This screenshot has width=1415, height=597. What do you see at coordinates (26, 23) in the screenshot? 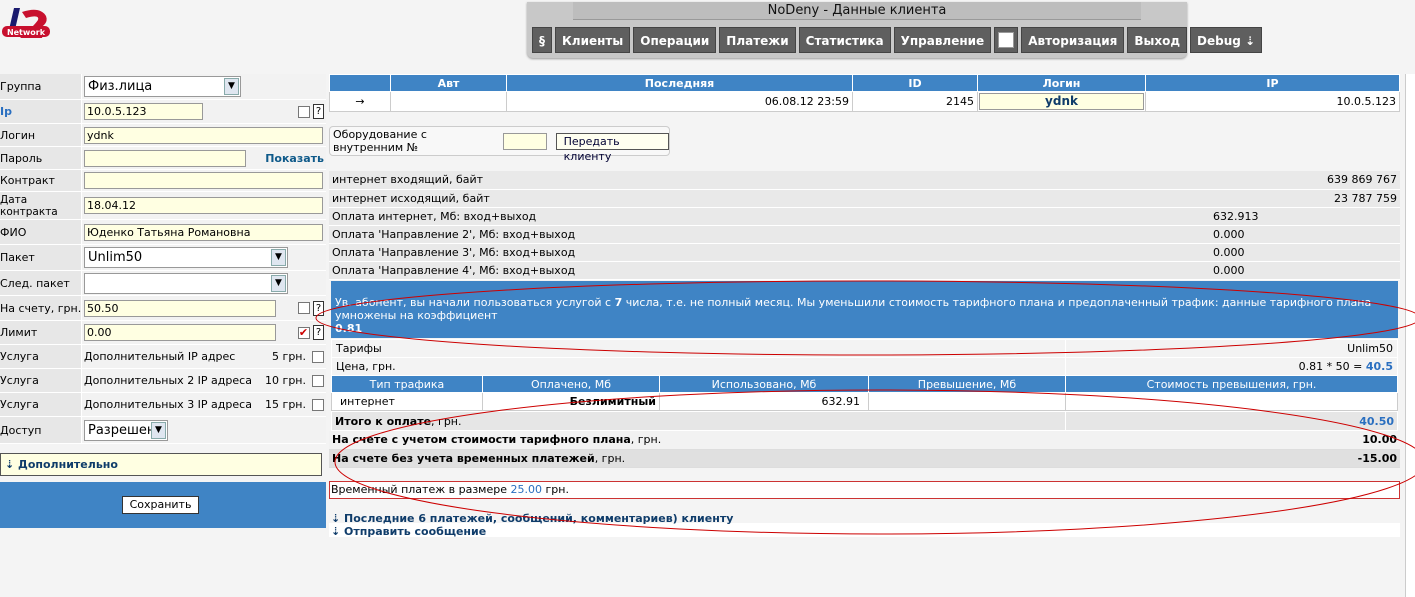
I see `lan-logo-icon: Network` at bounding box center [26, 23].